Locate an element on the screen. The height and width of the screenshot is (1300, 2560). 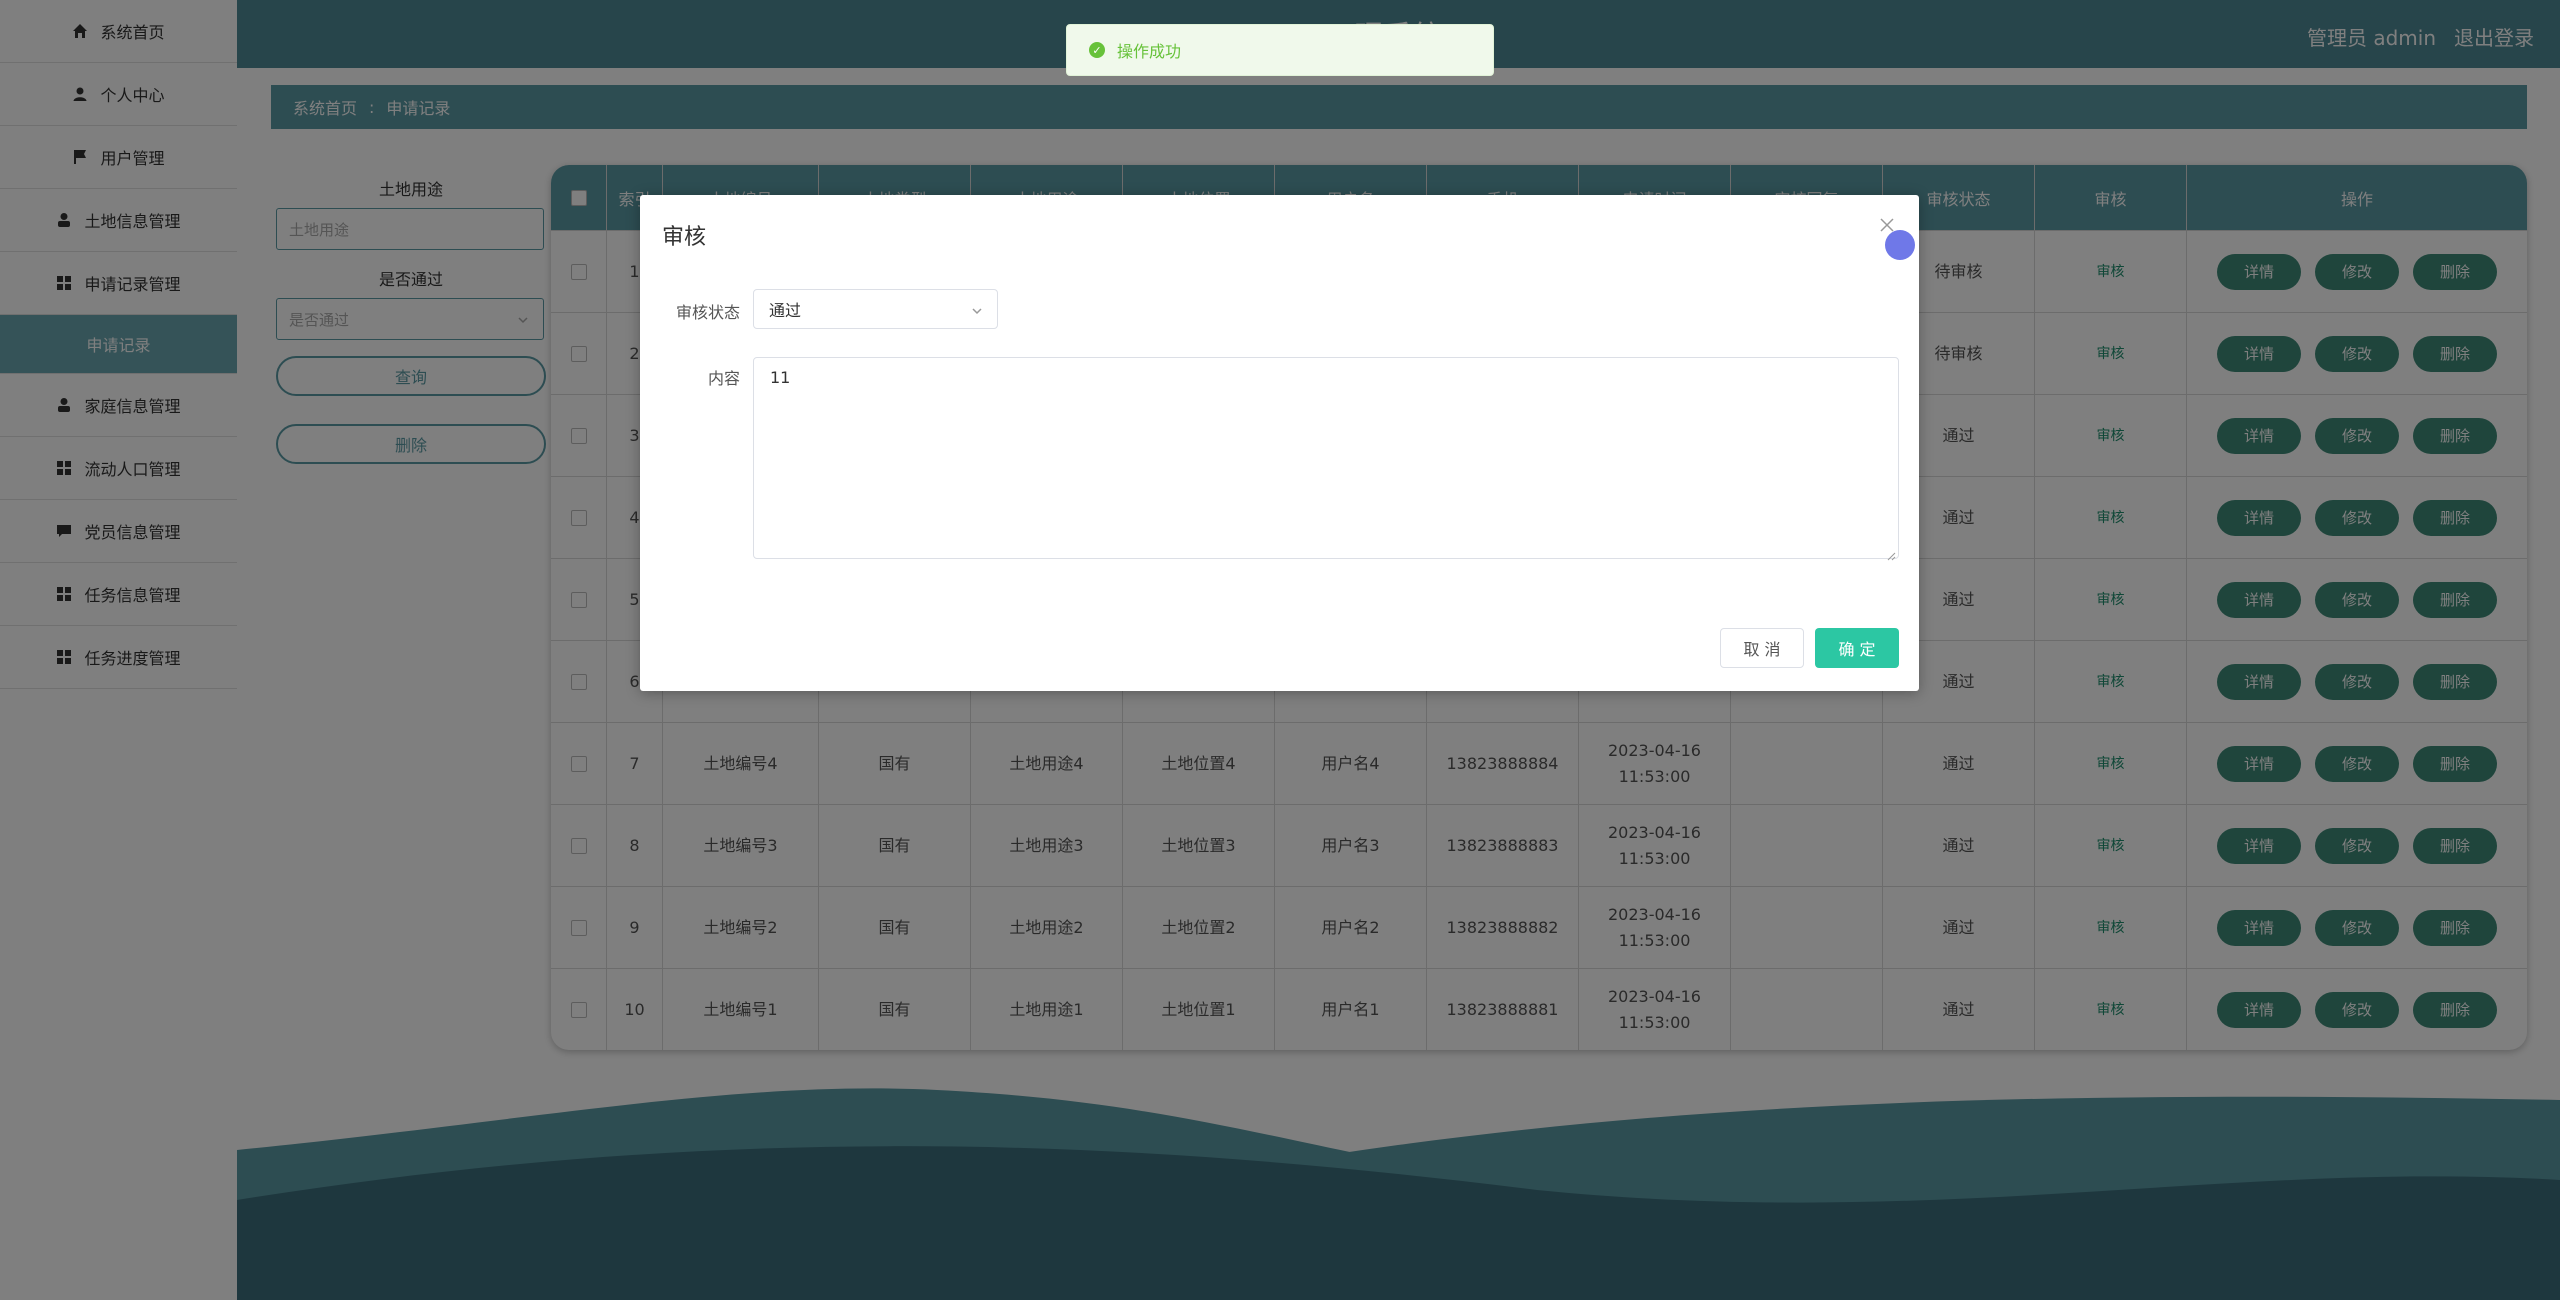
cancel-button: 取 消 is located at coordinates (1762, 648).